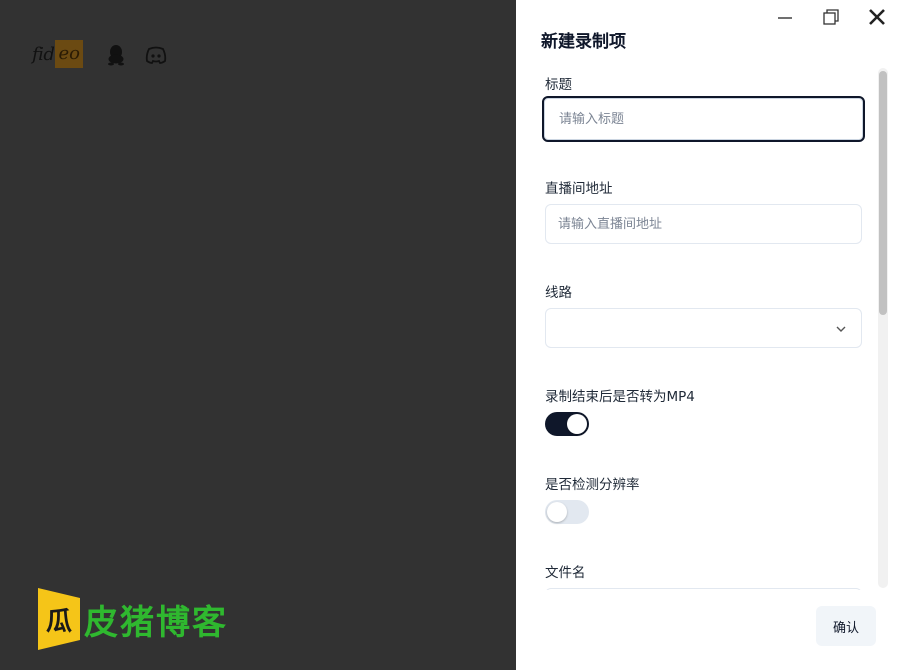  I want to click on watermark: 瓜 皮猪博客, so click(133, 619).